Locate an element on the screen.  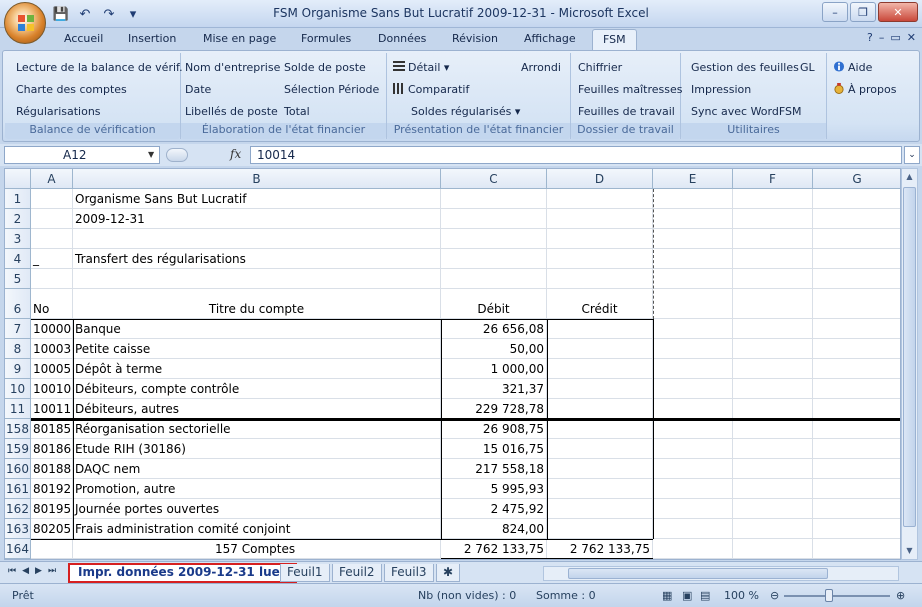
libelles-poste-button: Libellés de poste is located at coordinates (231, 111).